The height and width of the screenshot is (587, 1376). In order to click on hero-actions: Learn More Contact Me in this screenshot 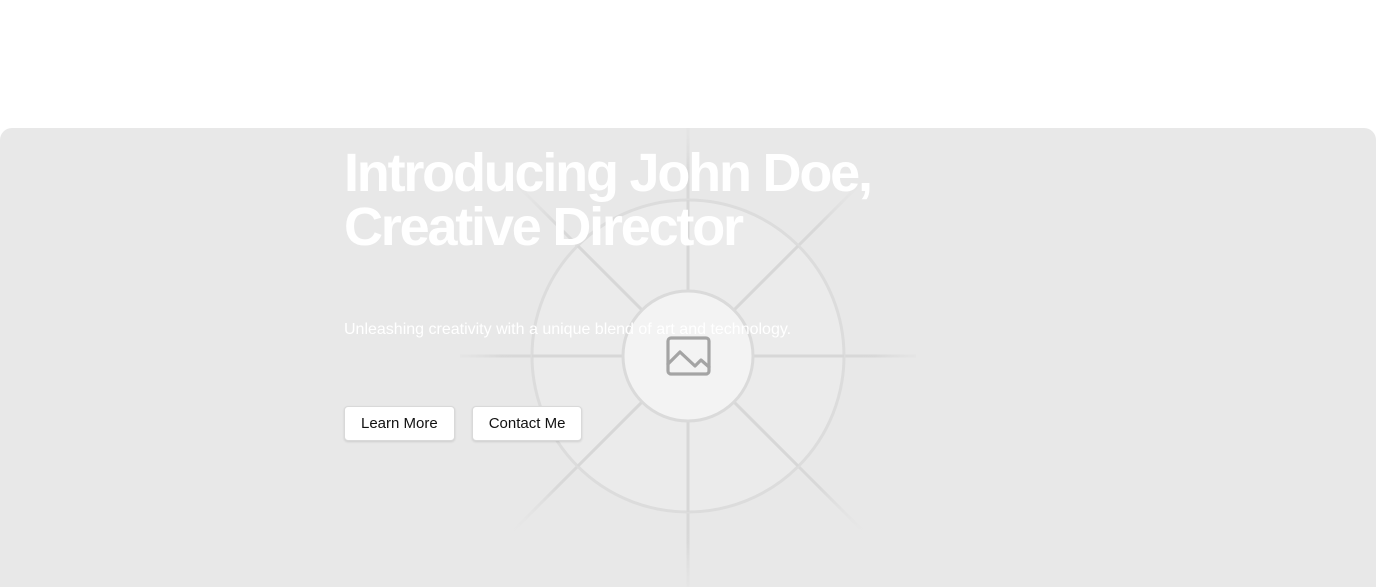, I will do `click(463, 423)`.